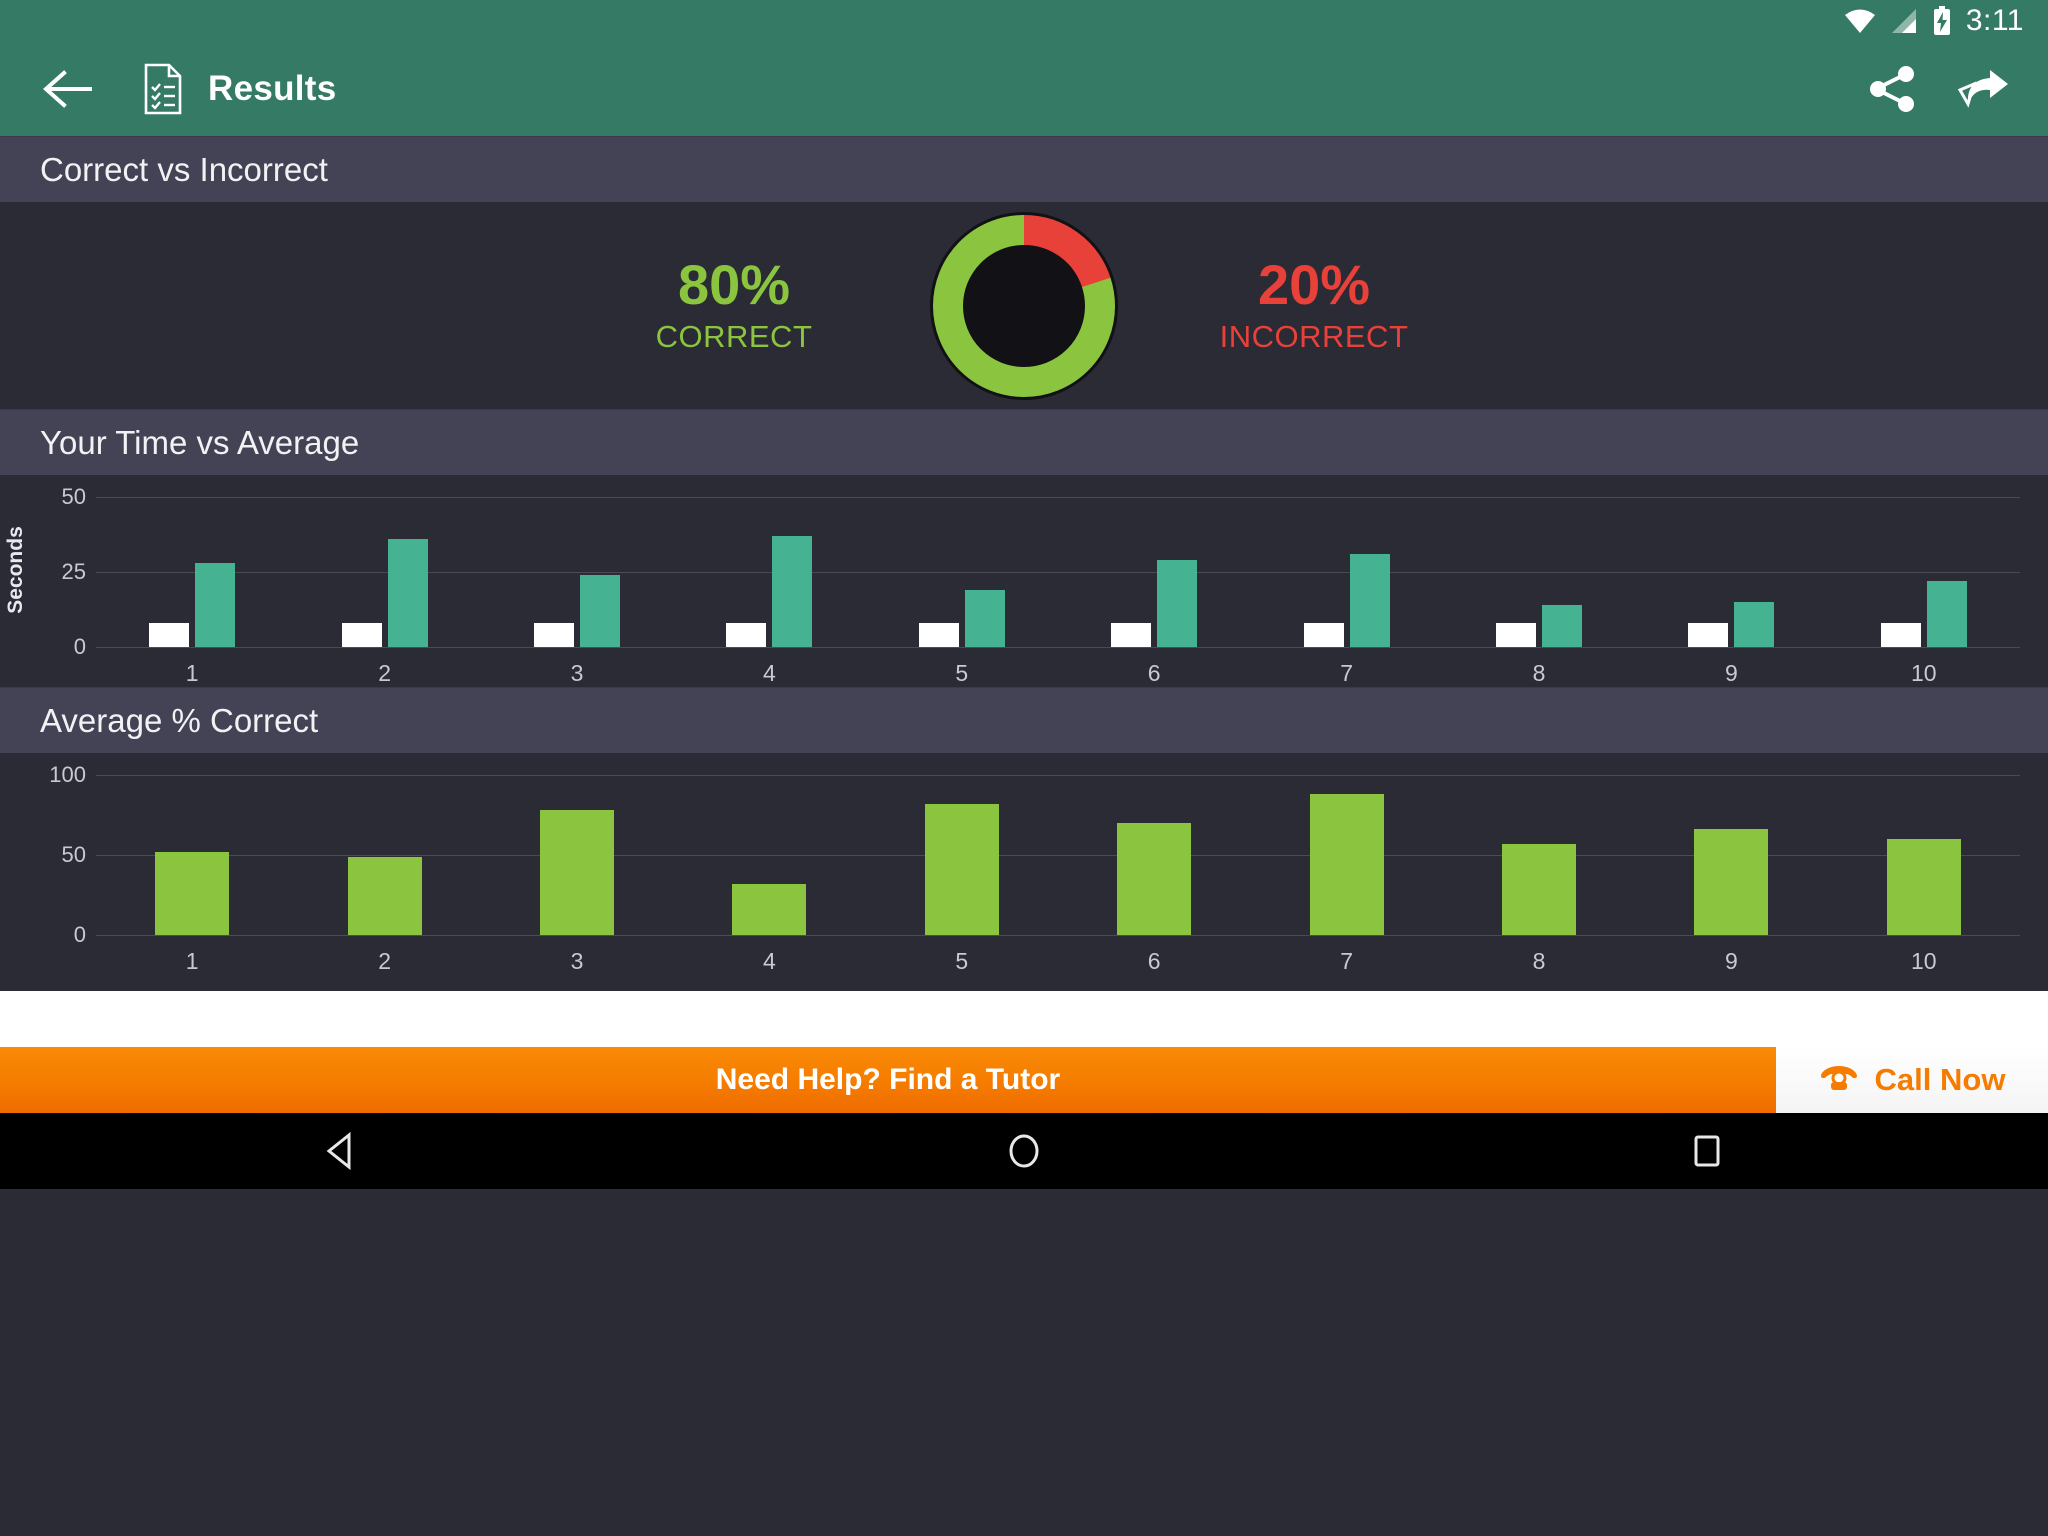 The height and width of the screenshot is (1536, 2048). Describe the element at coordinates (200, 442) in the screenshot. I see `section-title: Your Time vs Average` at that location.